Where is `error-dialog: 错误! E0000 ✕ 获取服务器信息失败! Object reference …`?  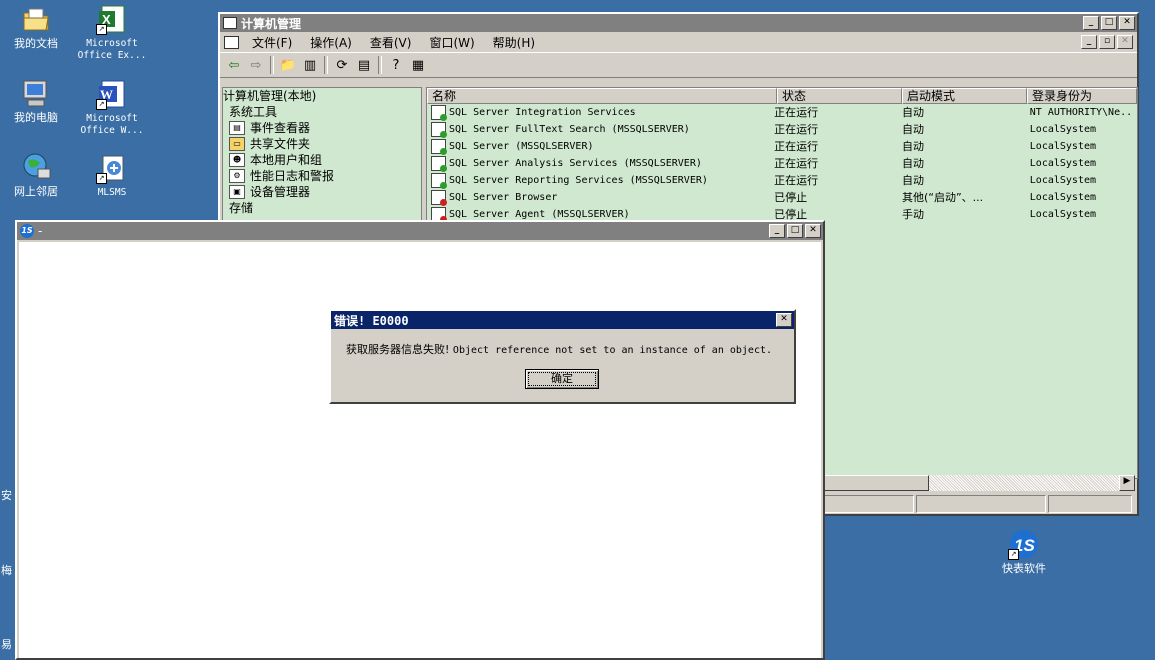 error-dialog: 错误! E0000 ✕ 获取服务器信息失败! Object reference … is located at coordinates (562, 356).